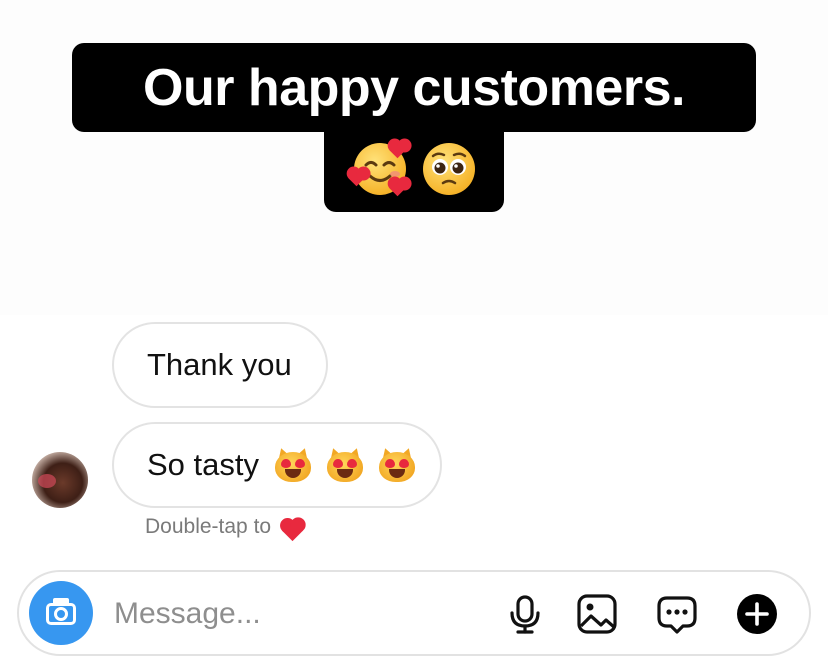 The image size is (828, 664). Describe the element at coordinates (208, 526) in the screenshot. I see `hint-text: Double-tap to` at that location.